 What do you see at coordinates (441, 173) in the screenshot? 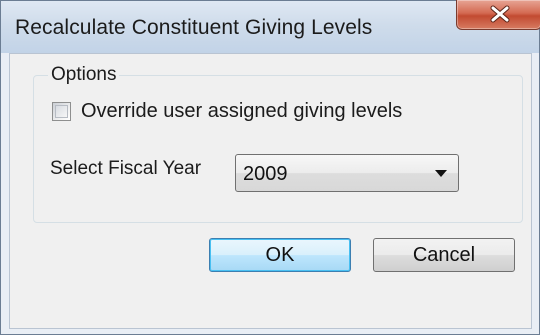
I see `chevron-down-icon` at bounding box center [441, 173].